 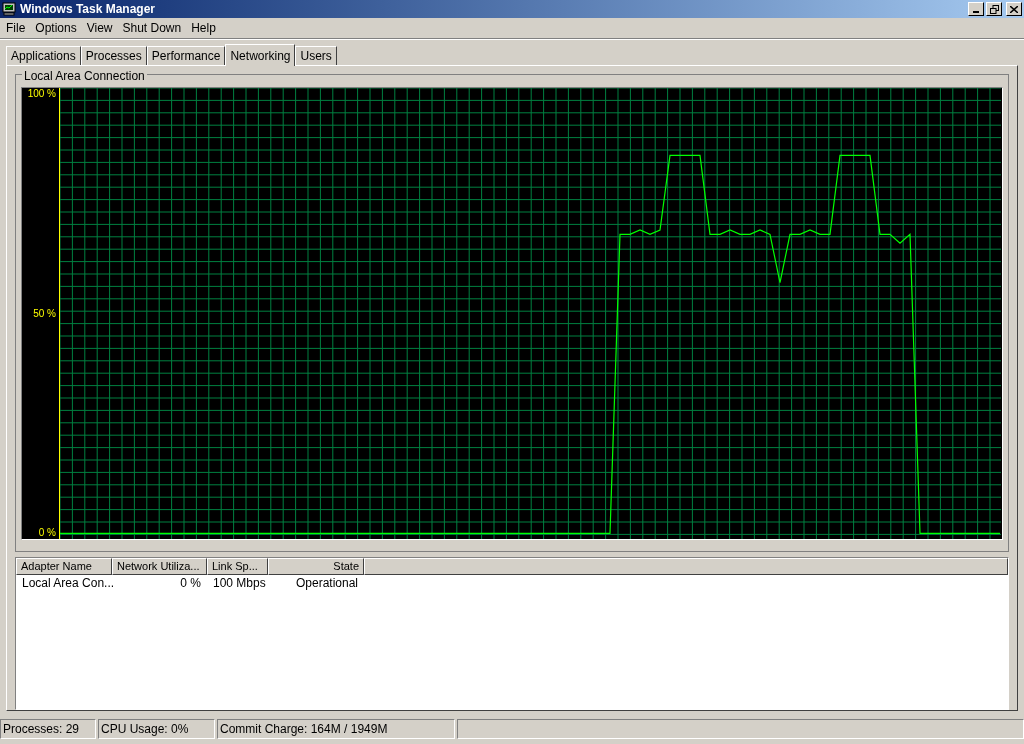 What do you see at coordinates (316, 566) in the screenshot?
I see `column-header: State` at bounding box center [316, 566].